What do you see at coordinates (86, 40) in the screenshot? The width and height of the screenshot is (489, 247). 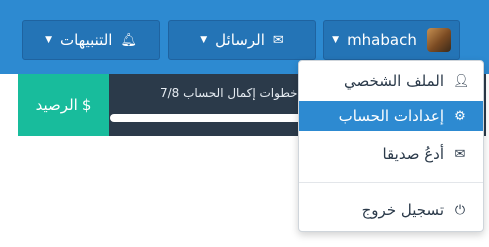 I see `alerts-label: التنبيهات` at bounding box center [86, 40].